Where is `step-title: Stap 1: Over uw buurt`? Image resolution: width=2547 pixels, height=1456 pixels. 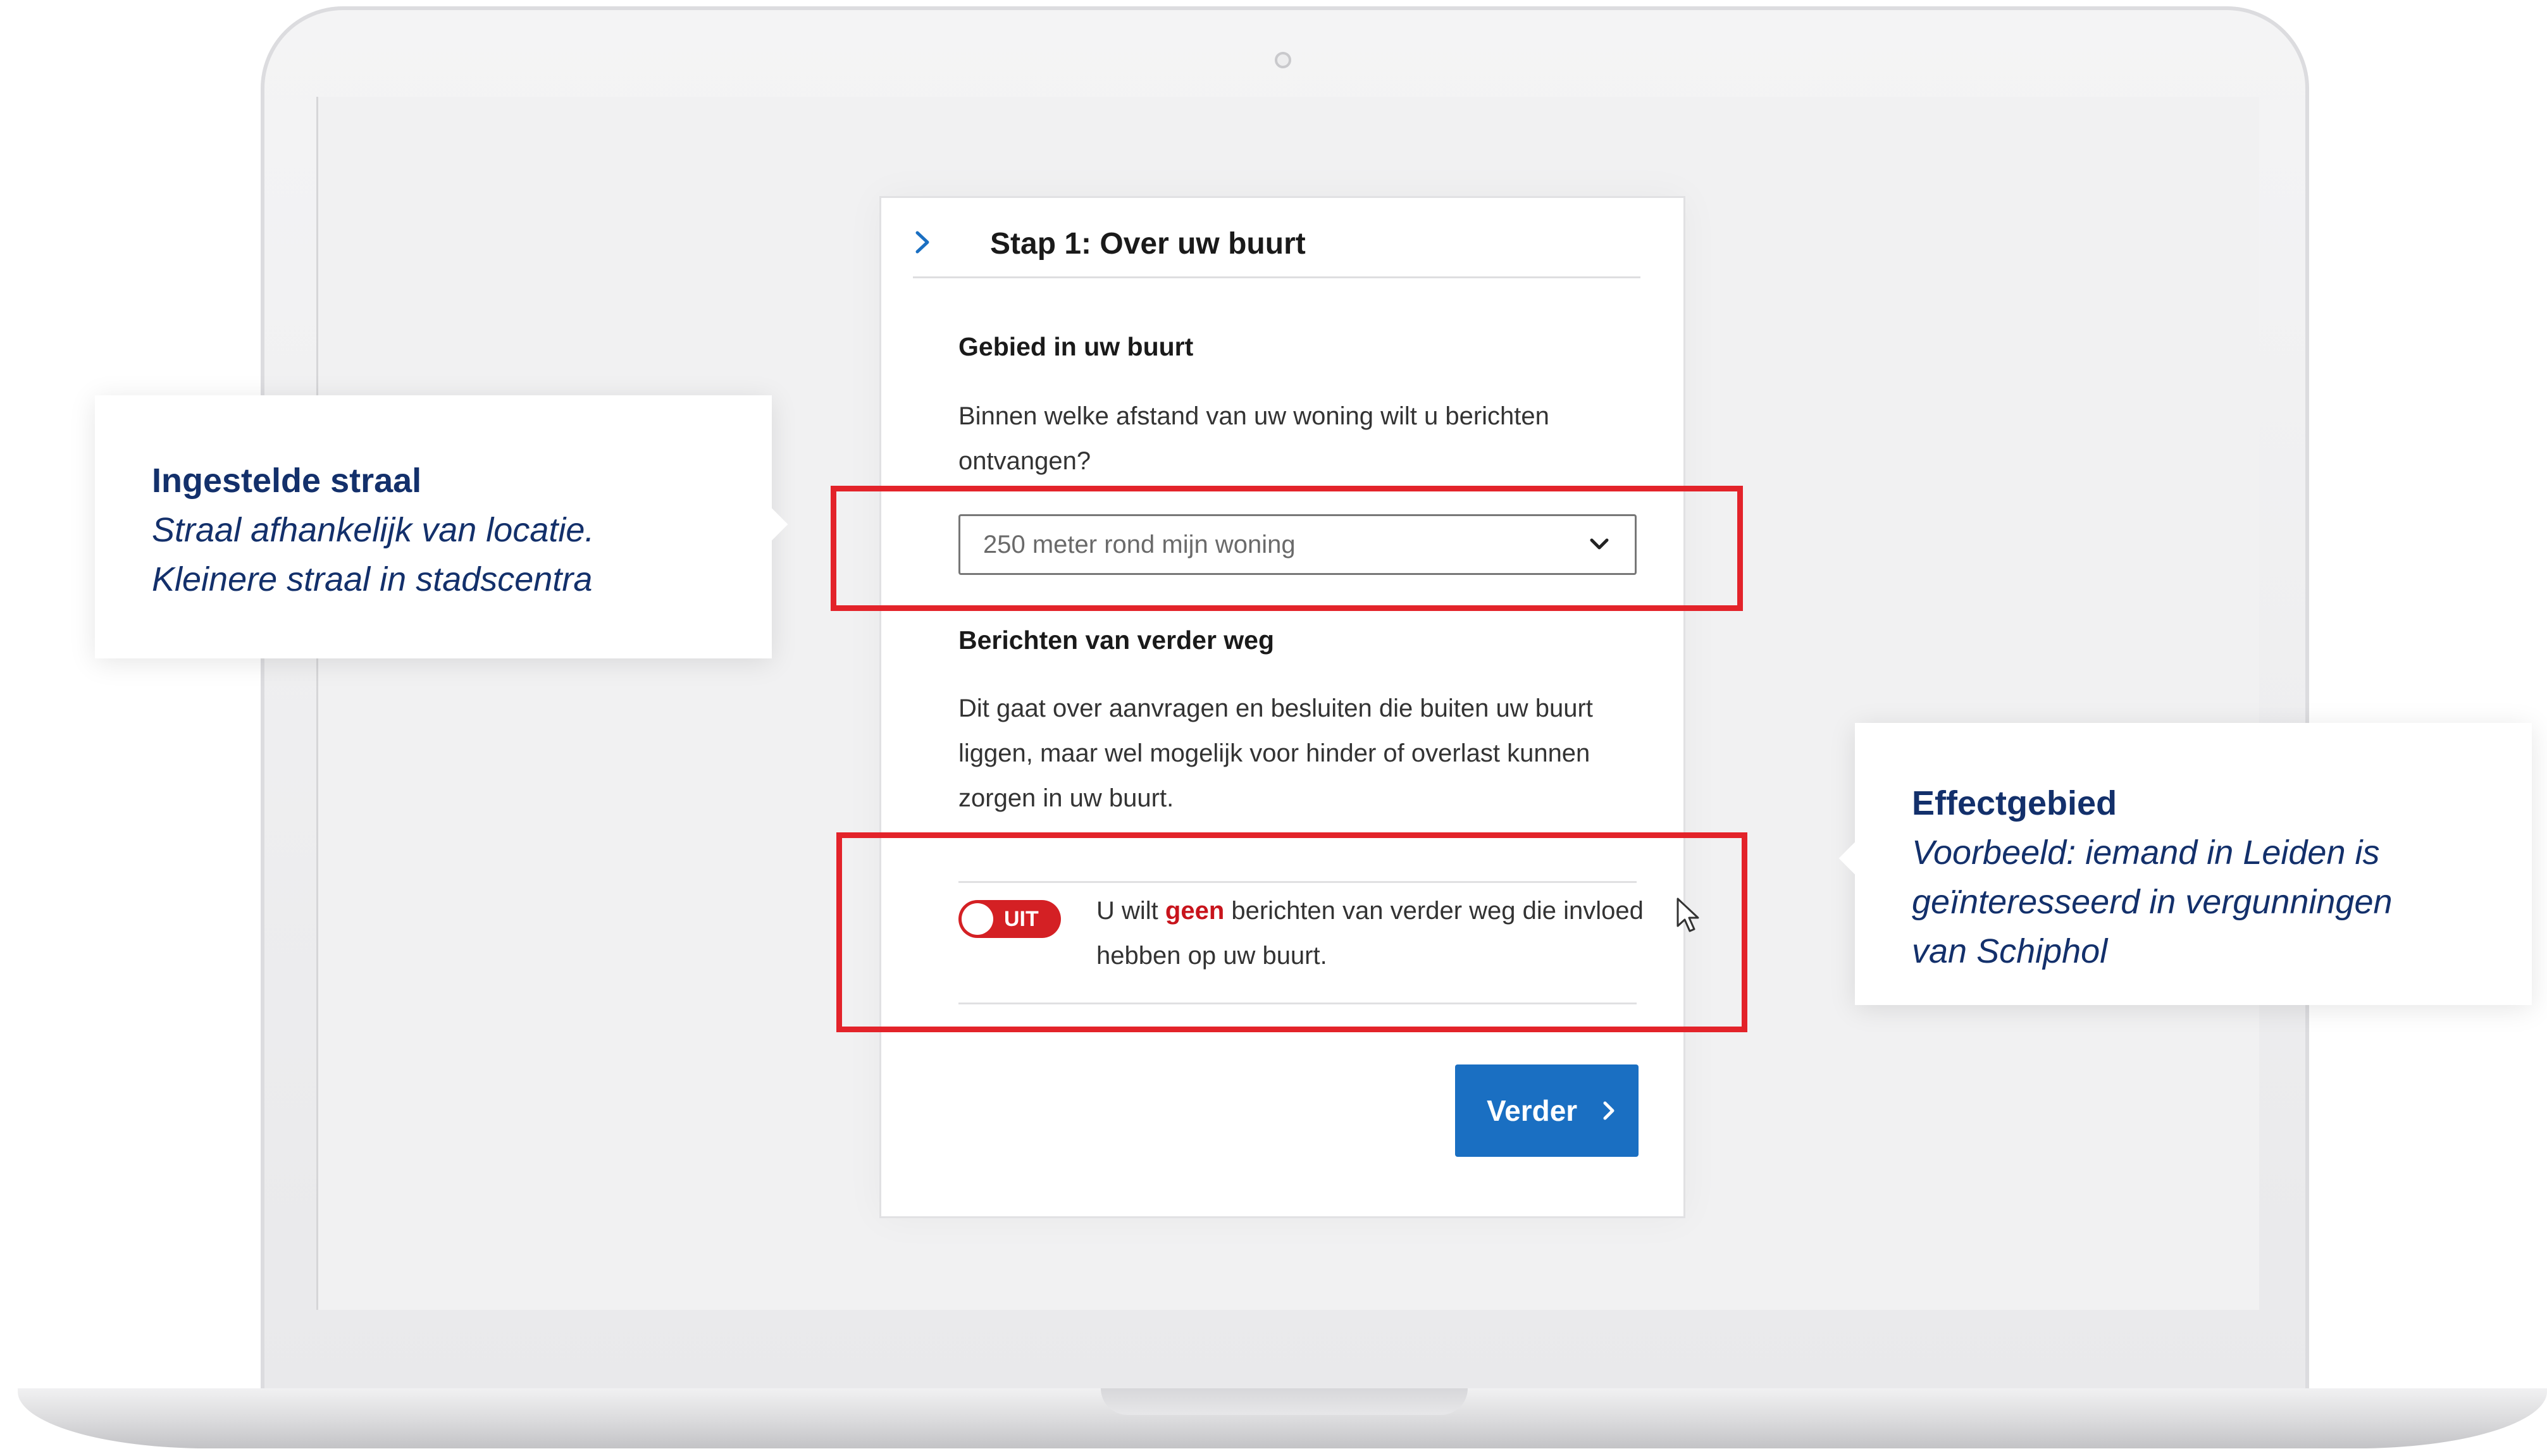 step-title: Stap 1: Over uw buurt is located at coordinates (1148, 244).